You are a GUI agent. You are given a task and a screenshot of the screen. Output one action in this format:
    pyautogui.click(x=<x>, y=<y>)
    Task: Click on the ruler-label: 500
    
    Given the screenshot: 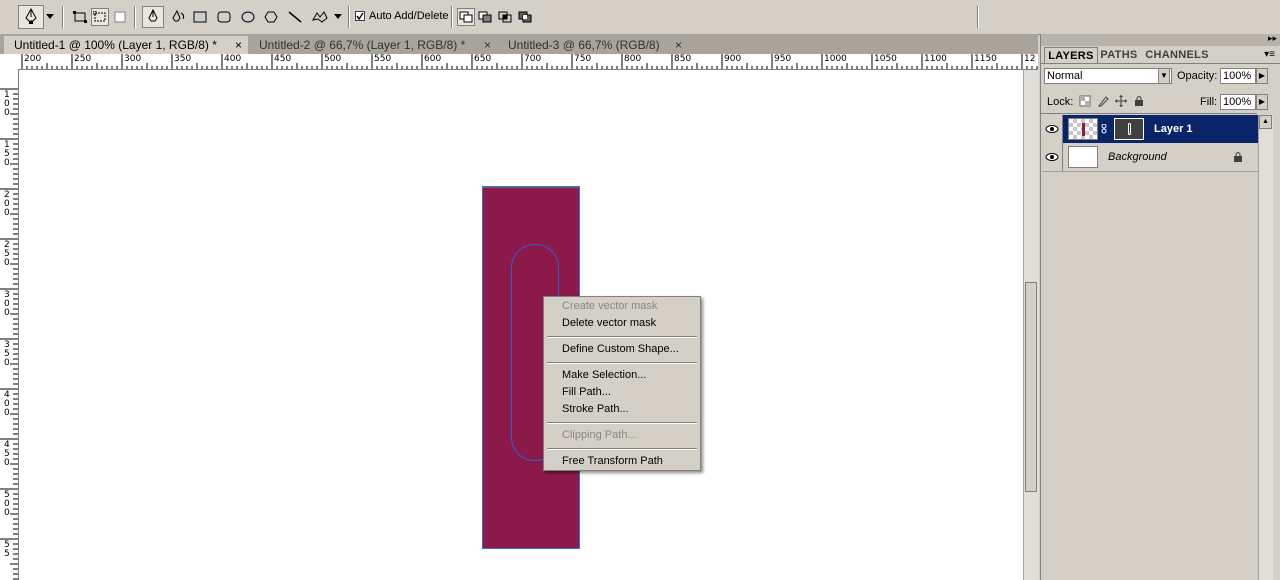 What is the action you would take?
    pyautogui.click(x=7, y=504)
    